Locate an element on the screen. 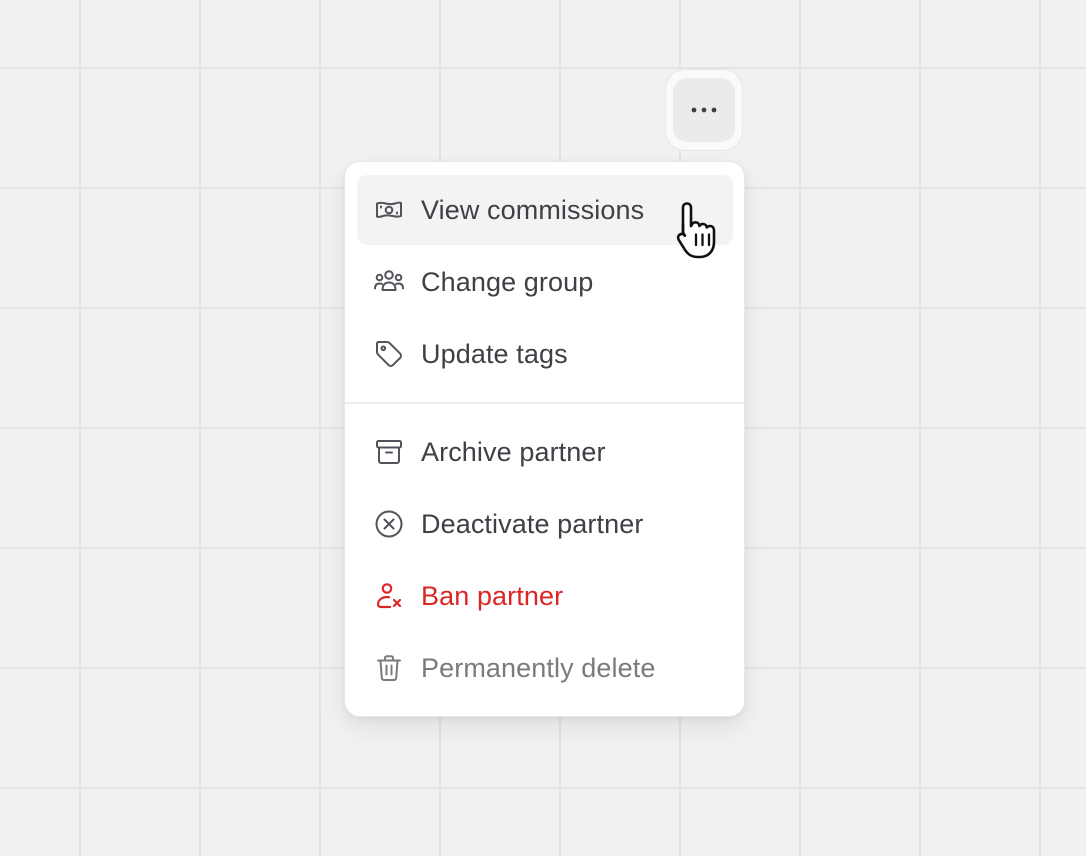 This screenshot has width=1086, height=856. menu-item-change-group: Change group is located at coordinates (545, 282).